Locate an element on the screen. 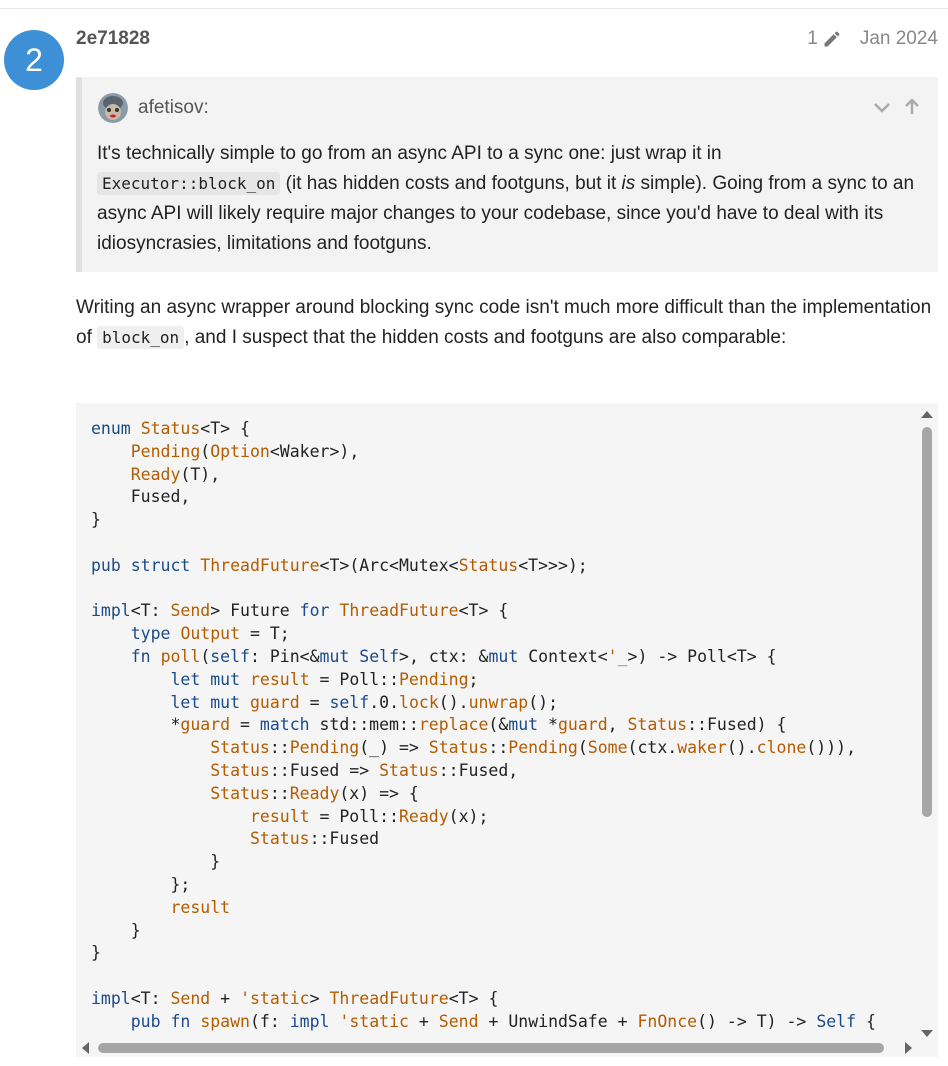  post-author: 2e71828 is located at coordinates (113, 39).